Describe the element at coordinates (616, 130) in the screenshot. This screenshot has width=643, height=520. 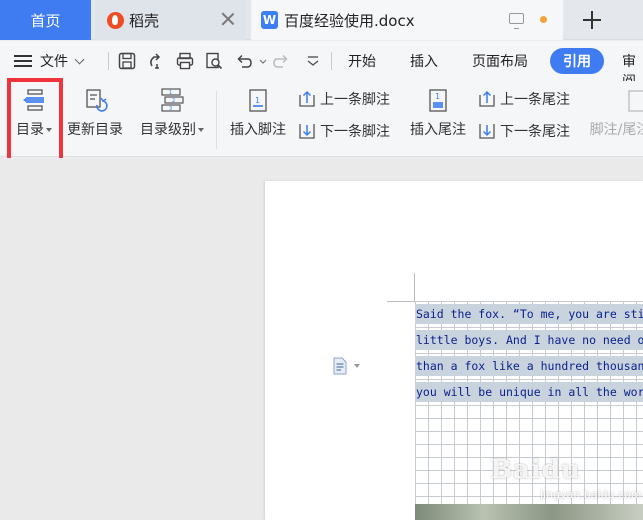
I see `footnote-endnote-label: 脚注/尾注` at that location.